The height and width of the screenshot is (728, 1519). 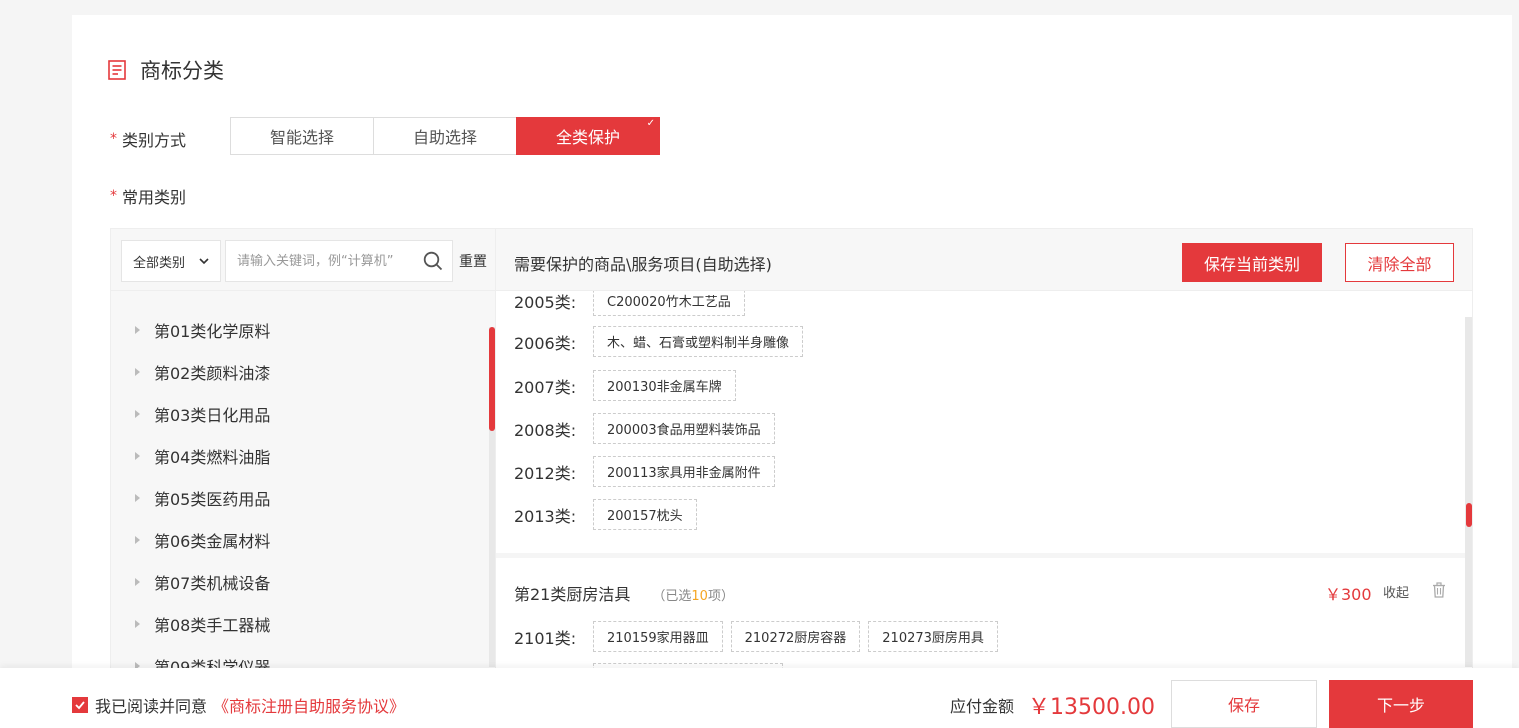 I want to click on group-21-price: ￥300, so click(x=1348, y=594).